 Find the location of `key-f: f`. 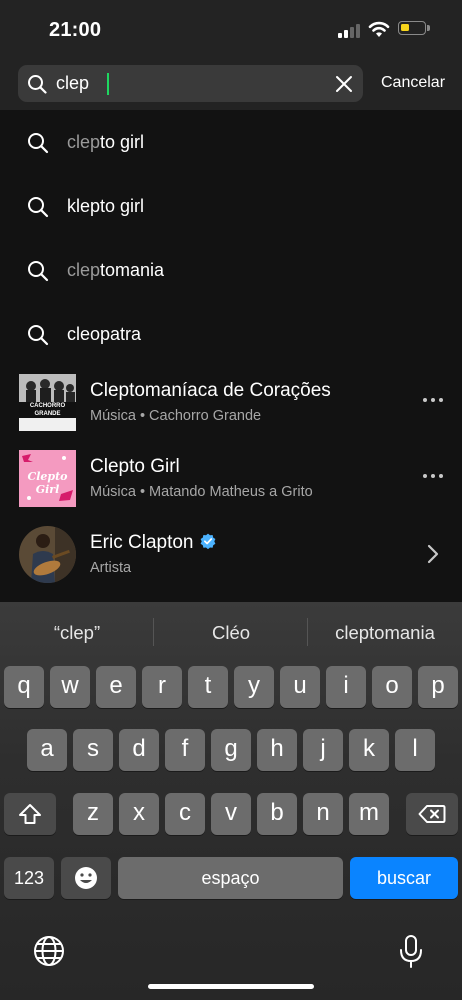

key-f: f is located at coordinates (185, 750).